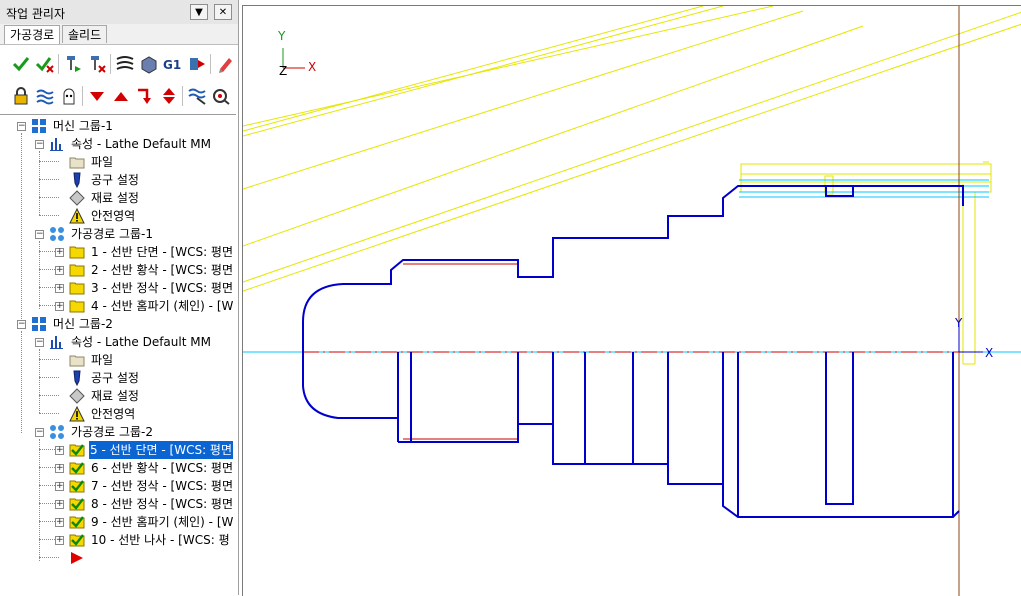 The image size is (1021, 596). I want to click on regenerate-icon, so click(73, 64).